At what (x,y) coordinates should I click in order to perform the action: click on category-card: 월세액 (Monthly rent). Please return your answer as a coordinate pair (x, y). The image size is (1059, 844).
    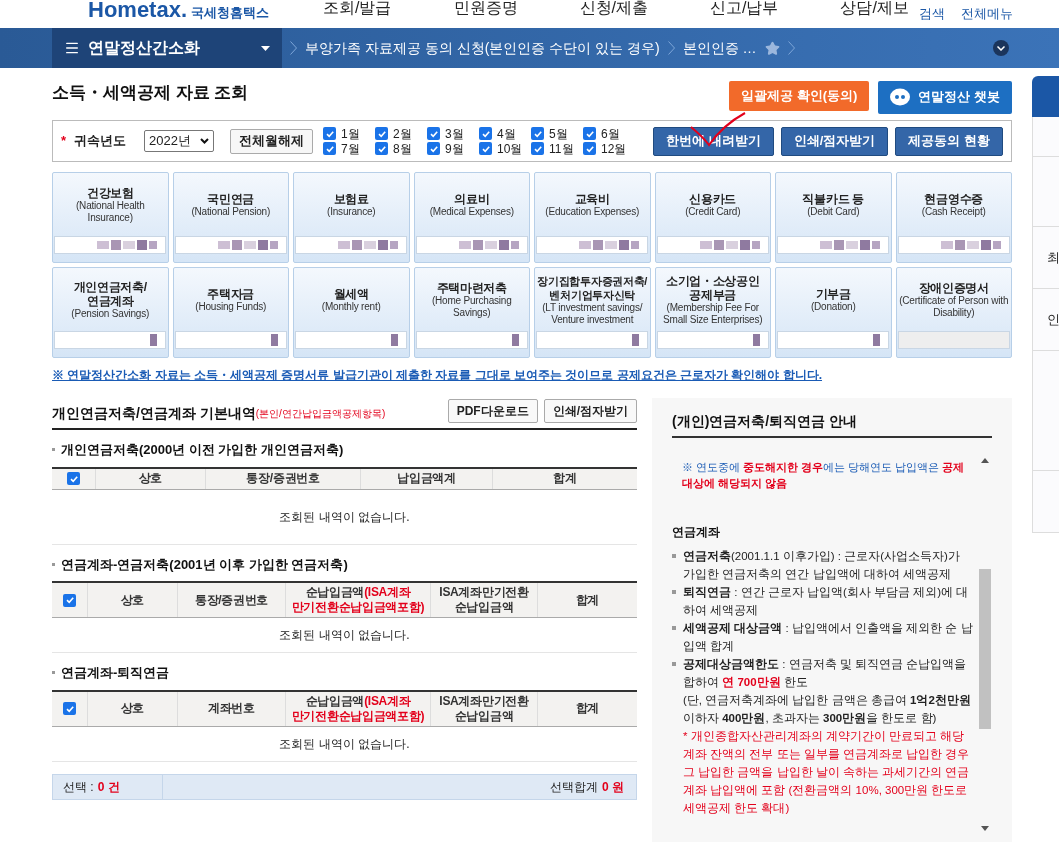
    Looking at the image, I should click on (351, 312).